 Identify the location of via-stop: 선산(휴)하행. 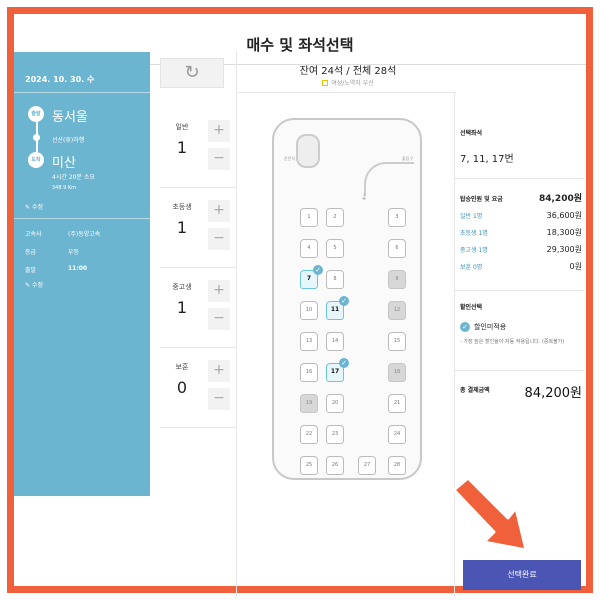
(68, 140).